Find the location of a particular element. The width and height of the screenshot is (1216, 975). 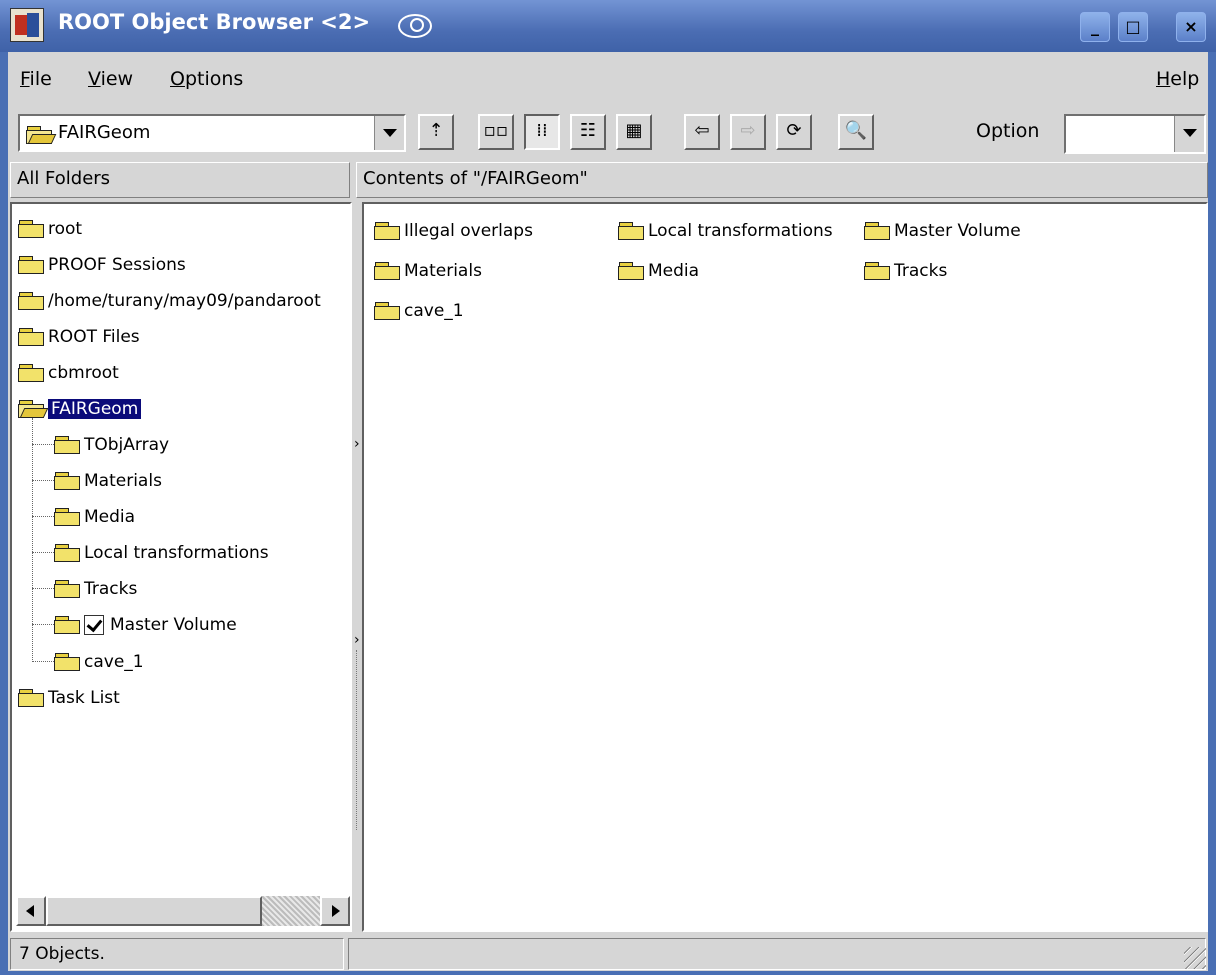

status-object-count: 7 Objects. is located at coordinates (177, 954).